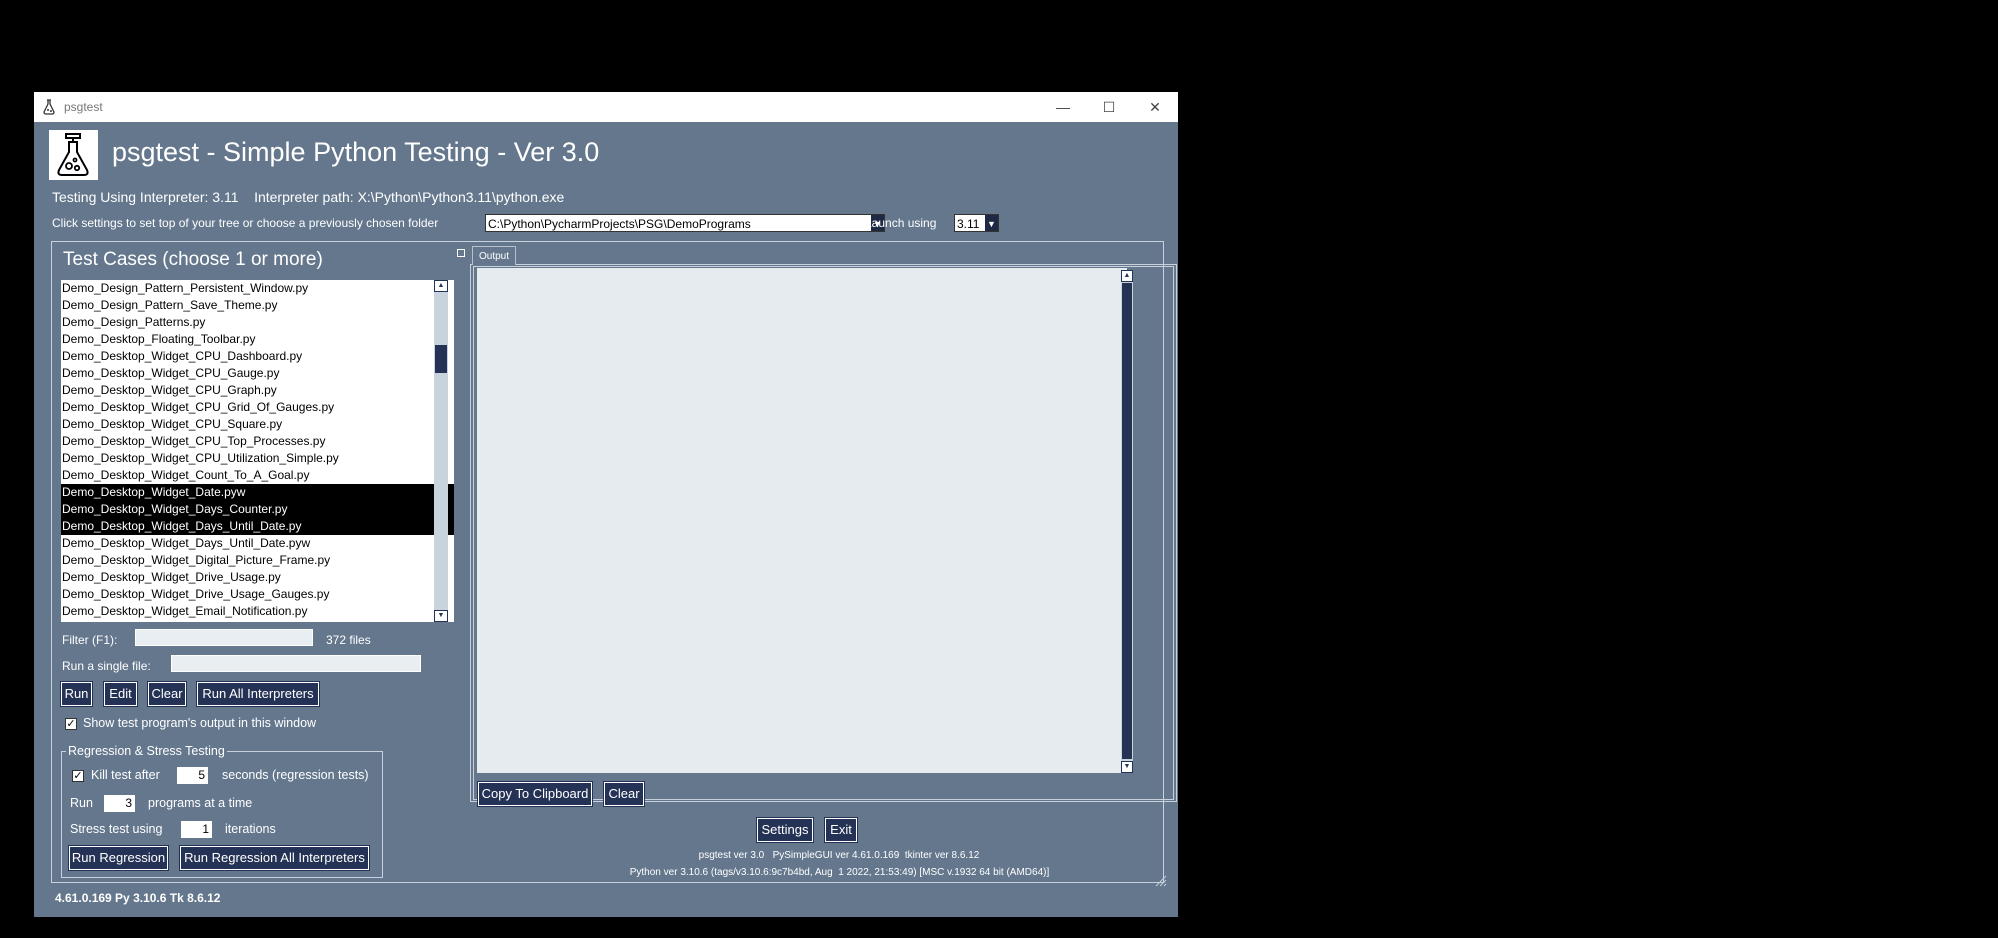  I want to click on test-cases-title: Test Cases (choose 1 or more), so click(193, 259).